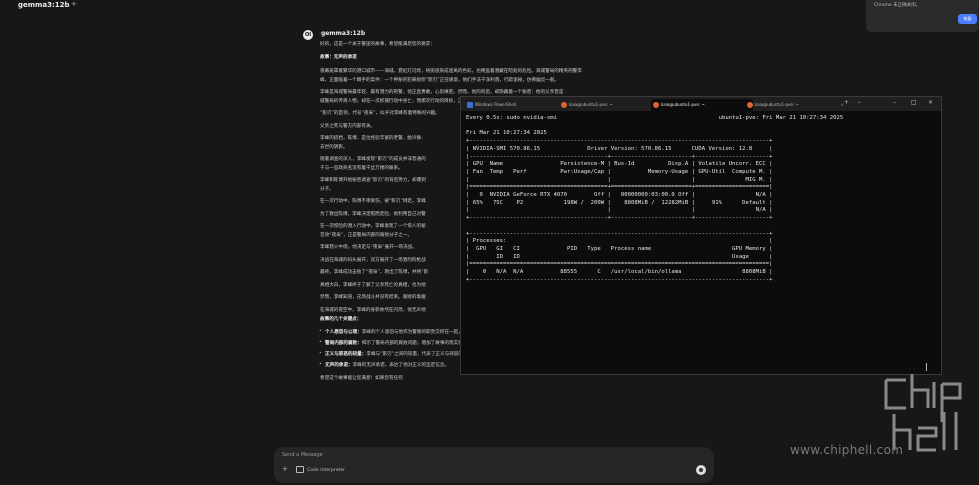 Image resolution: width=979 pixels, height=485 pixels. Describe the element at coordinates (285, 469) in the screenshot. I see `attach-icon: +` at that location.